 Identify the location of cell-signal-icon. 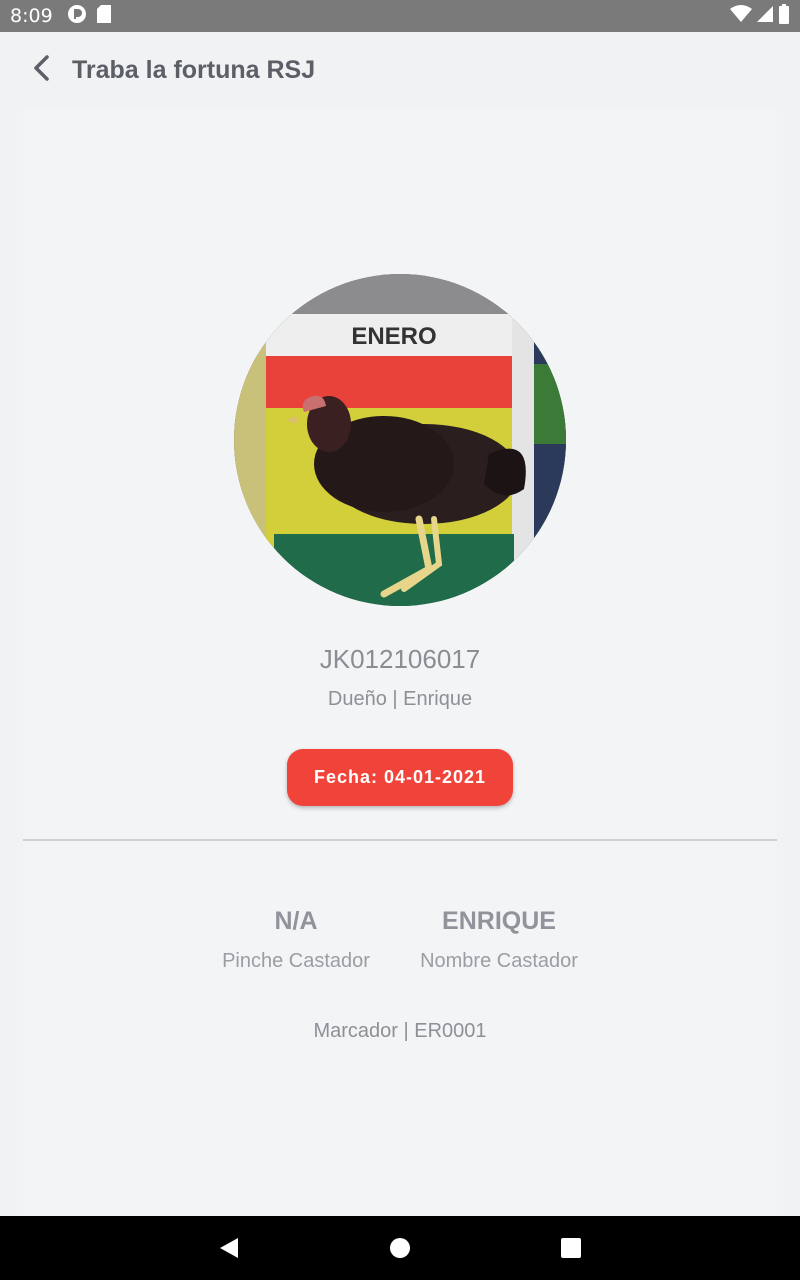
(765, 16).